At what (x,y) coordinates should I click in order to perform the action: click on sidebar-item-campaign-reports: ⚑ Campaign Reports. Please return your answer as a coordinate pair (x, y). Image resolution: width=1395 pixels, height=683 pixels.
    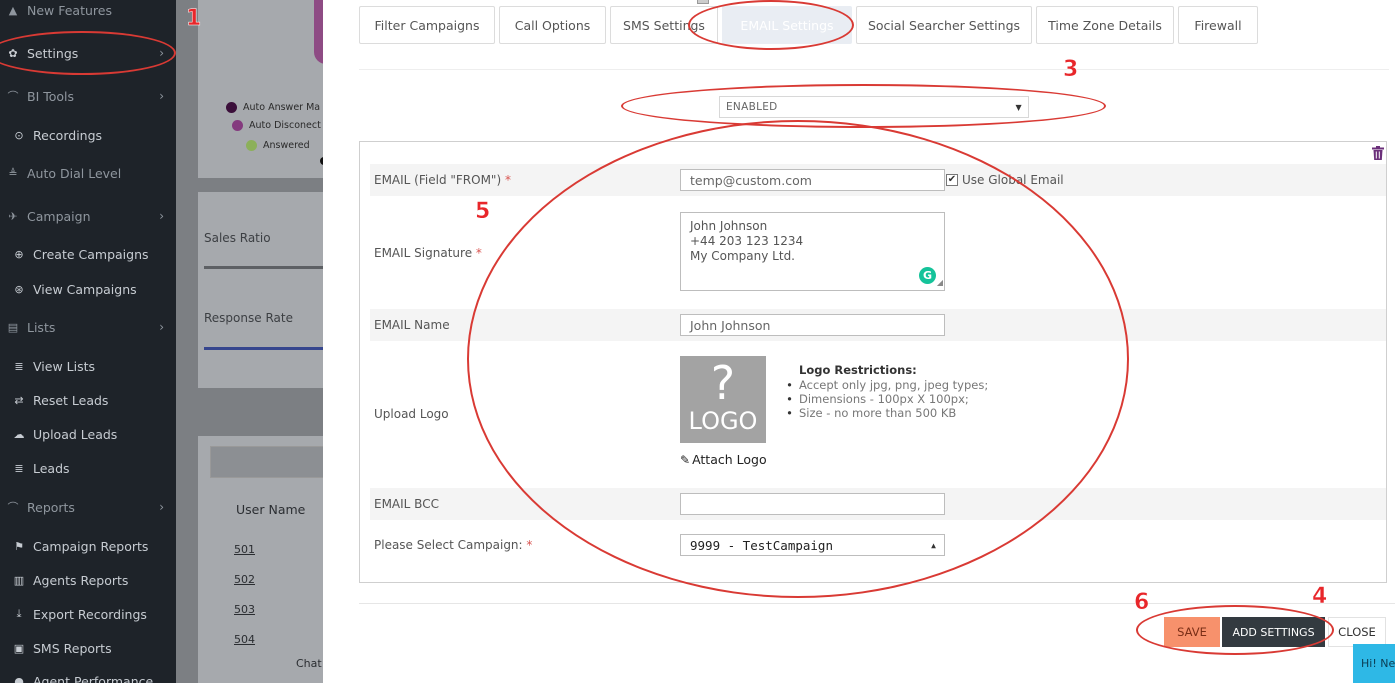
    Looking at the image, I should click on (88, 546).